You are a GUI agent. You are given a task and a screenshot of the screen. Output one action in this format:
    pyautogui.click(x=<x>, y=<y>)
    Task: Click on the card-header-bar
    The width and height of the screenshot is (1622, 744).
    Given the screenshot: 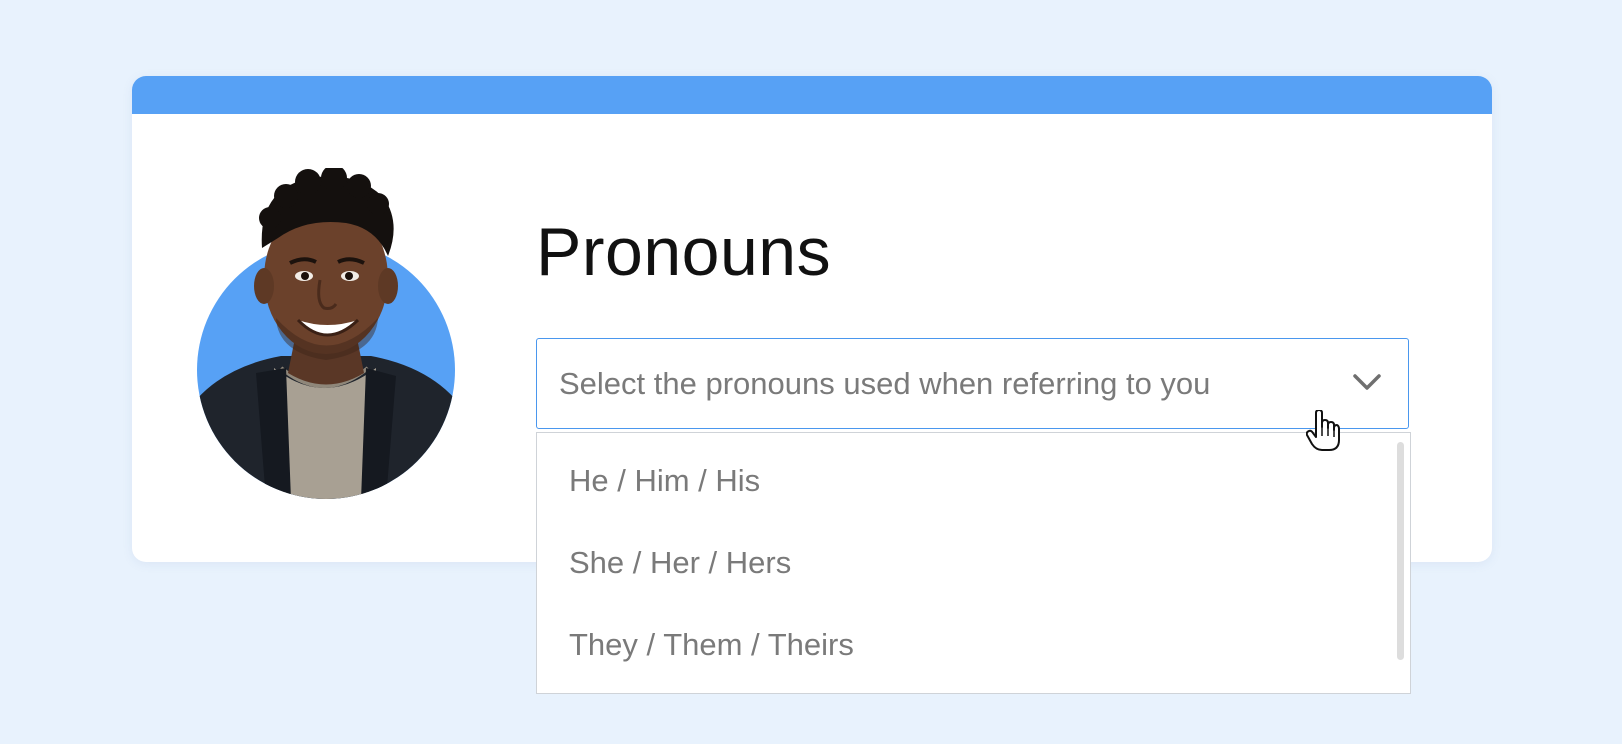 What is the action you would take?
    pyautogui.click(x=812, y=95)
    